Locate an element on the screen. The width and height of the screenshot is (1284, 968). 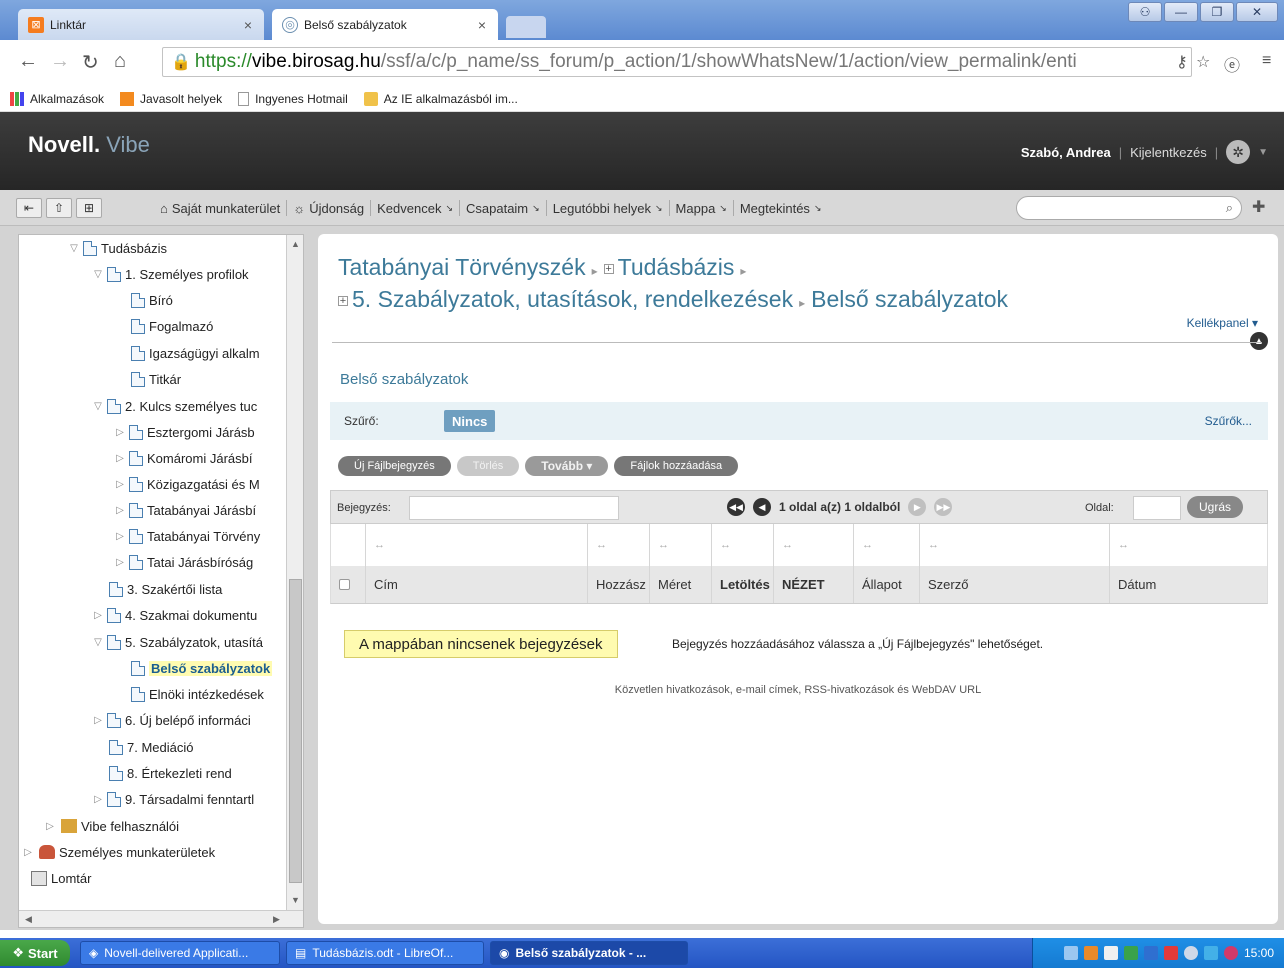
tree-item-selected: Belső szabályzatok is located at coordinates (201, 668).